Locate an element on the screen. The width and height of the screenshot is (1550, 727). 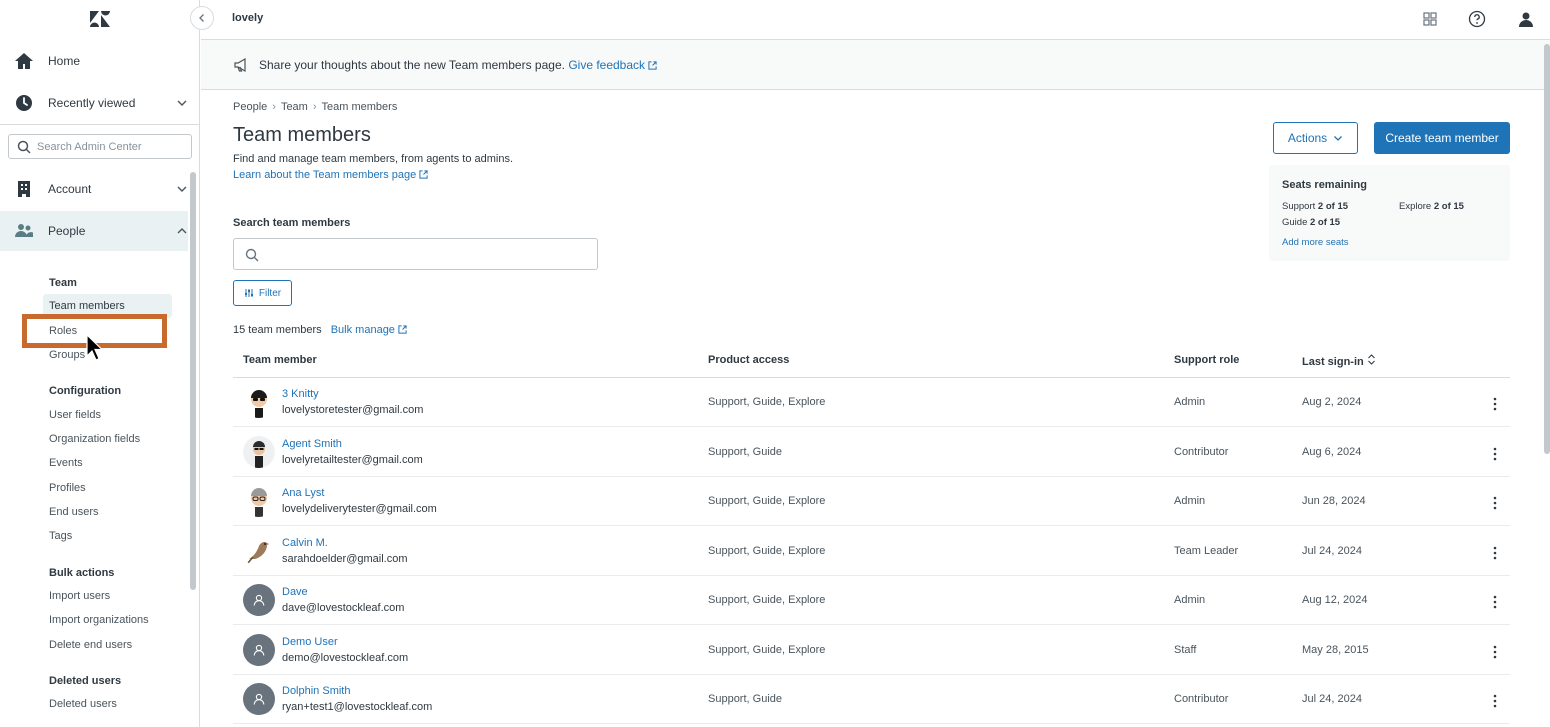
products-grid-icon is located at coordinates (1430, 19).